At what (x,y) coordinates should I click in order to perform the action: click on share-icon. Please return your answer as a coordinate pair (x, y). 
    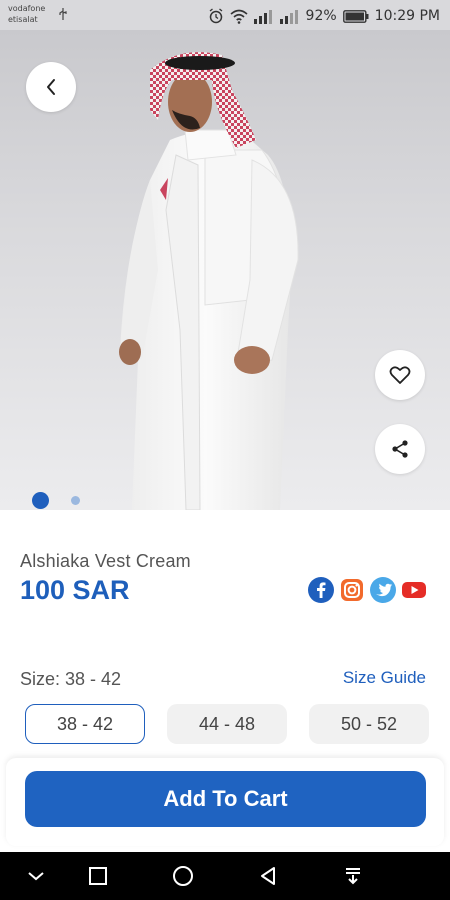
    Looking at the image, I should click on (400, 449).